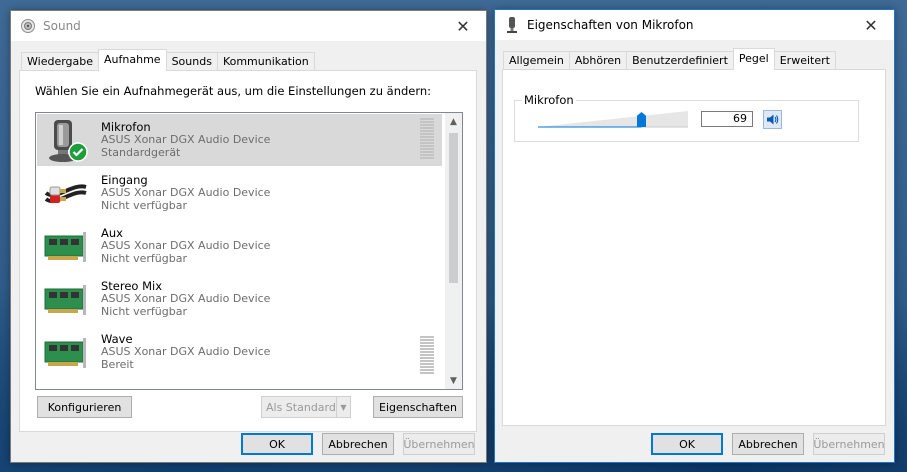  What do you see at coordinates (439, 444) in the screenshot?
I see `sound-apply-button: Übernehmen` at bounding box center [439, 444].